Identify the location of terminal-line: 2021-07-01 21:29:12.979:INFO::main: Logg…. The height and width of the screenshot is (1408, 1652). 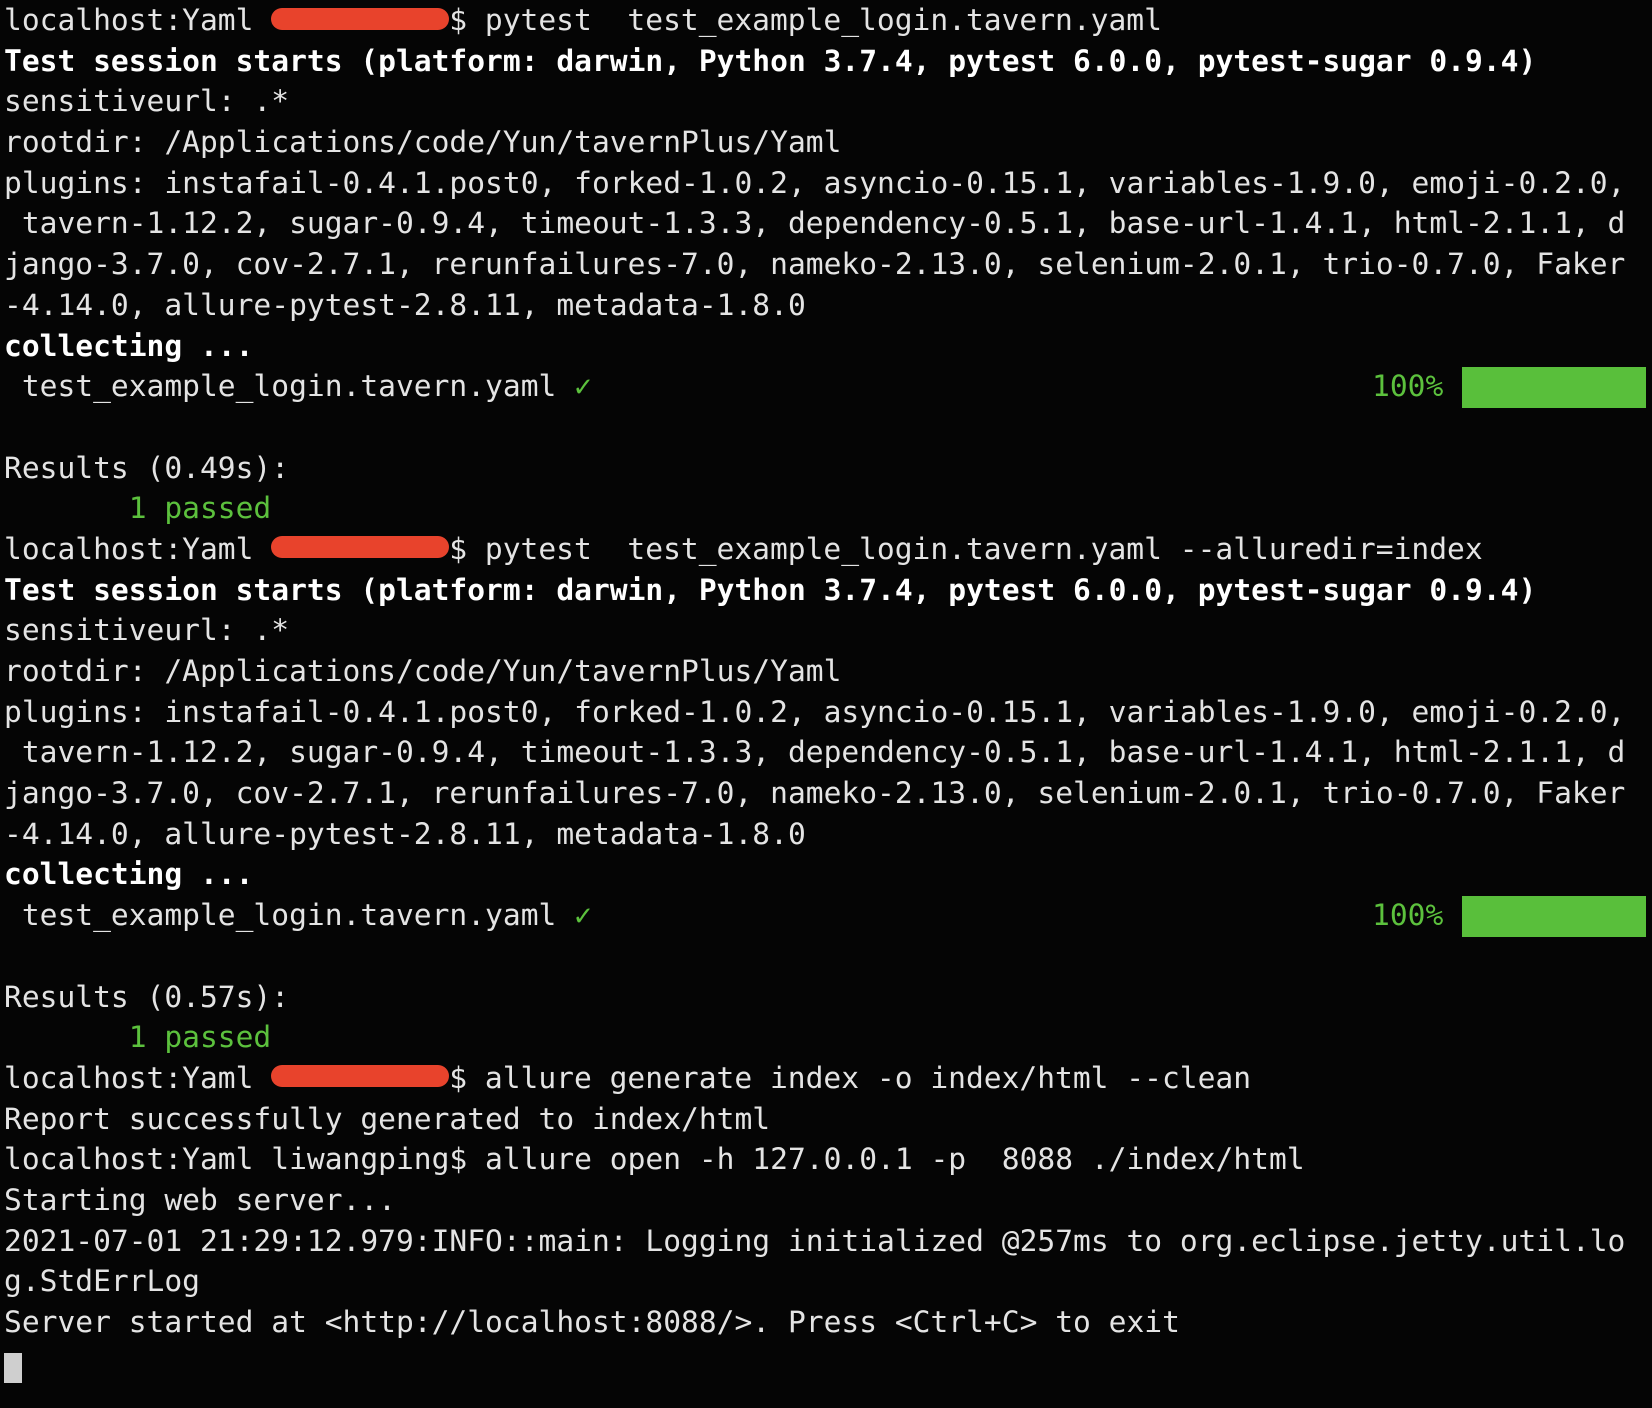
(814, 1241).